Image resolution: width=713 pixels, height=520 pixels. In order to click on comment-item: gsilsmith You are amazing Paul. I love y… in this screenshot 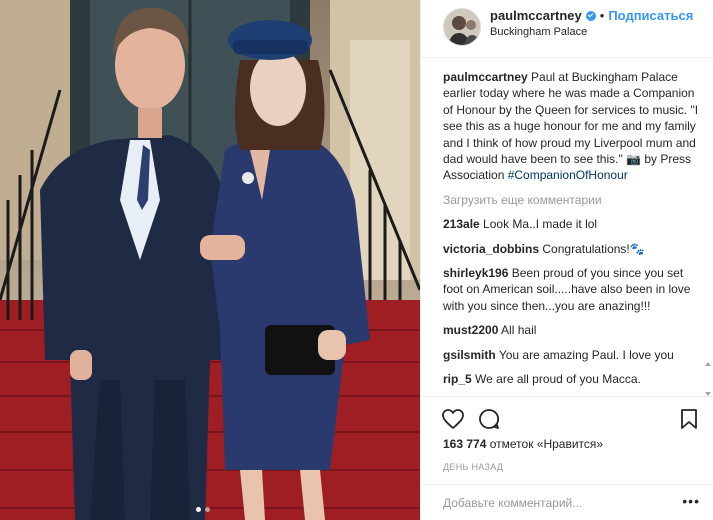, I will do `click(574, 355)`.